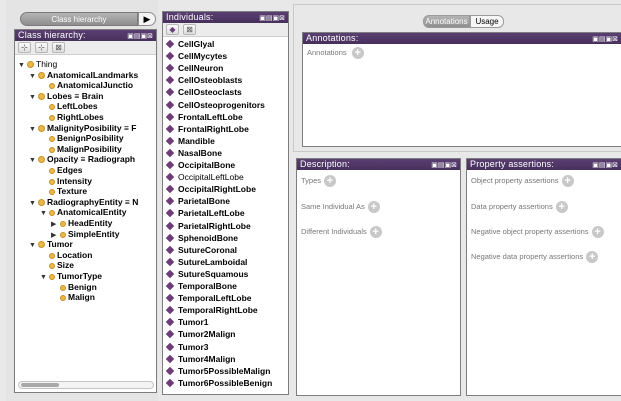 The height and width of the screenshot is (401, 621). What do you see at coordinates (203, 92) in the screenshot?
I see `individual-item: CellOsteoclasts` at bounding box center [203, 92].